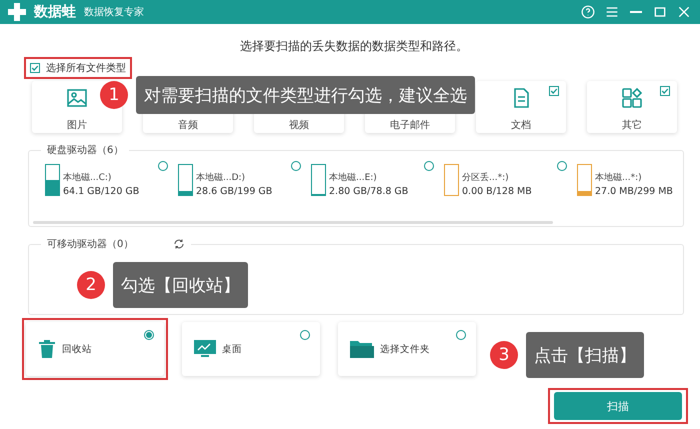 The height and width of the screenshot is (429, 700). Describe the element at coordinates (299, 125) in the screenshot. I see `file-type-label: 视频` at that location.